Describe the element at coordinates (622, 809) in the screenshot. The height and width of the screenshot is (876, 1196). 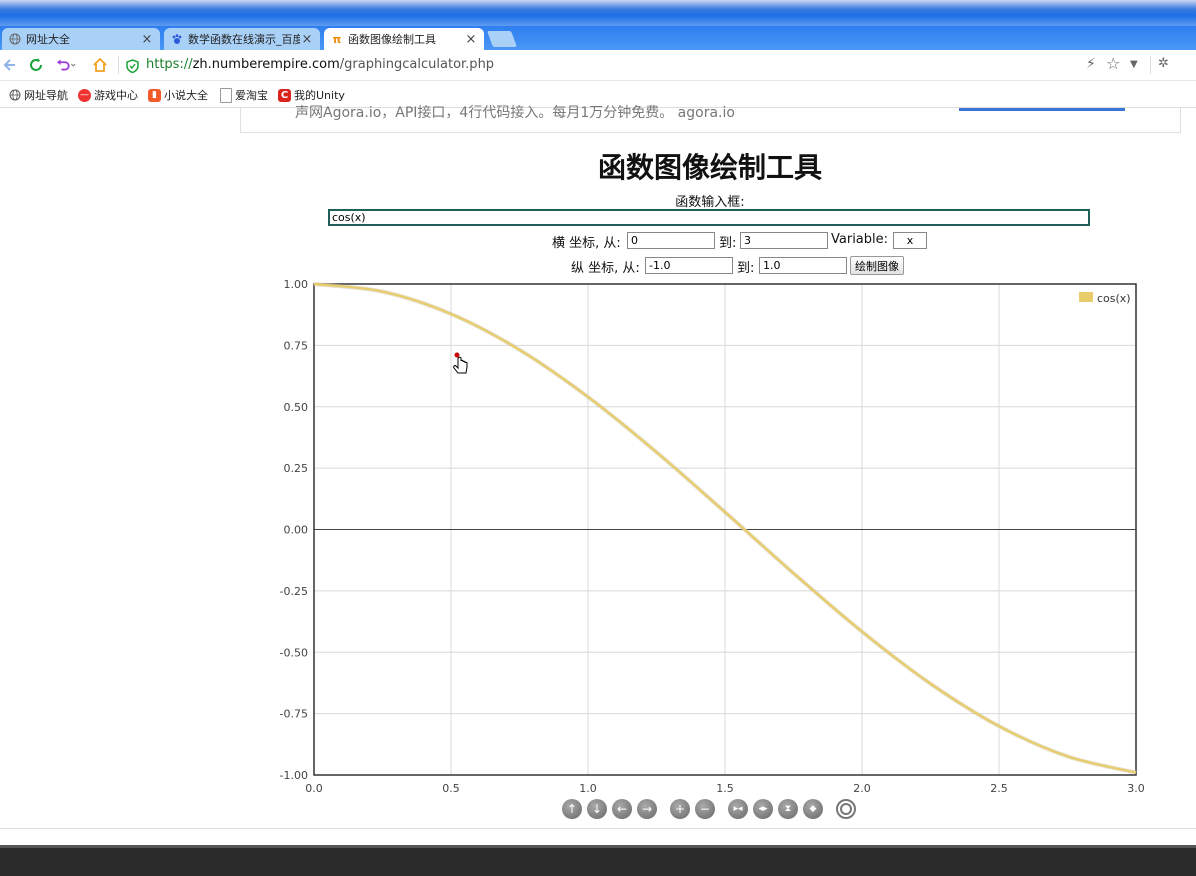
I see `left-arrow-icon: ←` at that location.